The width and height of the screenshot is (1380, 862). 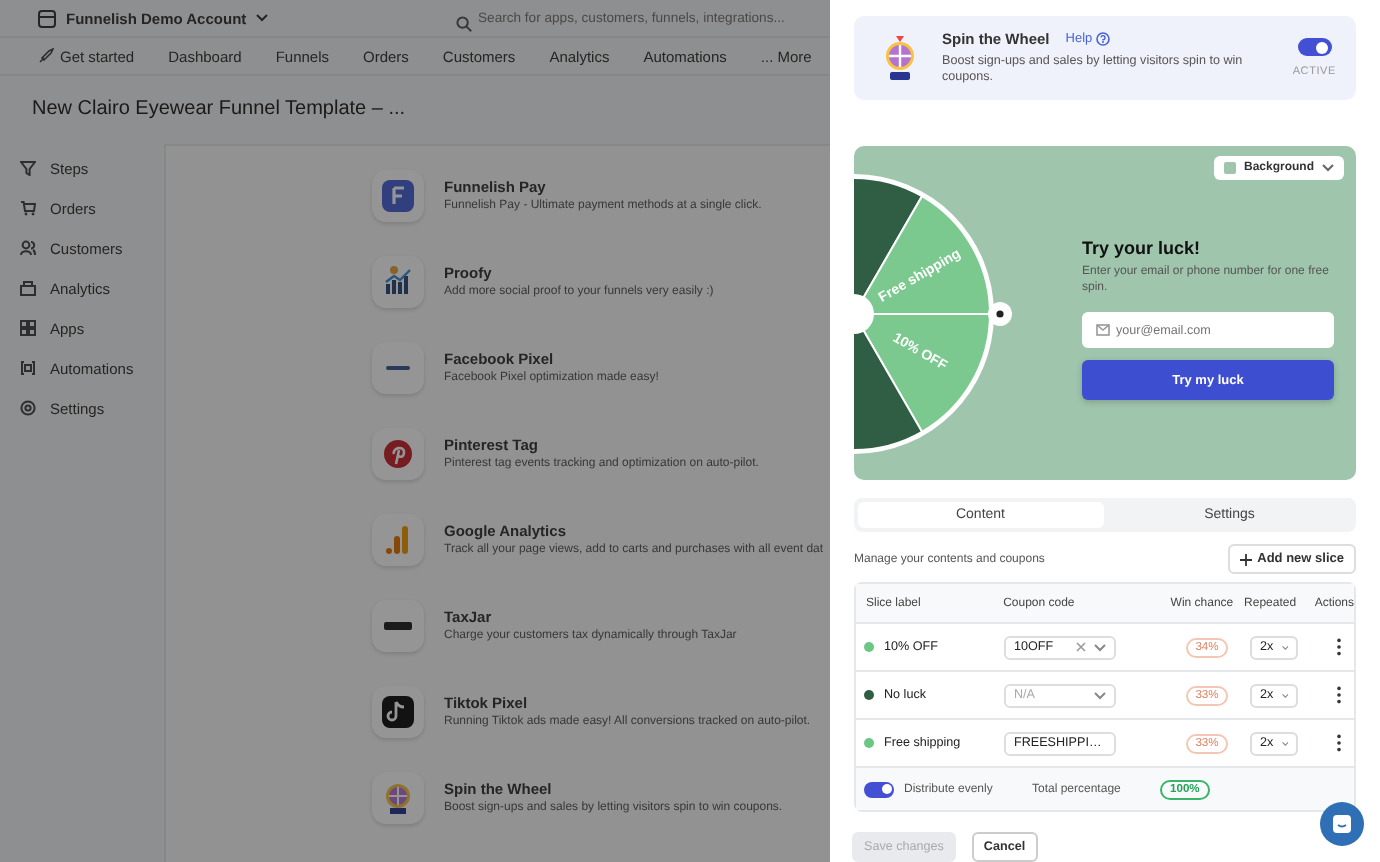 What do you see at coordinates (28, 408) in the screenshot?
I see `settings-icon` at bounding box center [28, 408].